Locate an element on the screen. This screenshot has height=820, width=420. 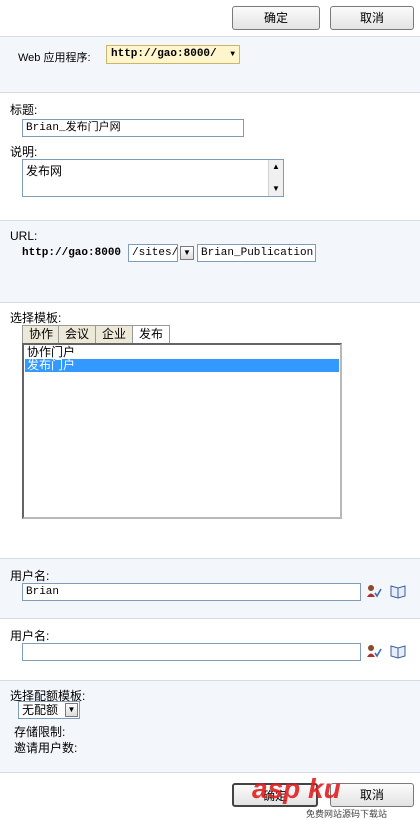
title-label: 标题: is located at coordinates (24, 110).